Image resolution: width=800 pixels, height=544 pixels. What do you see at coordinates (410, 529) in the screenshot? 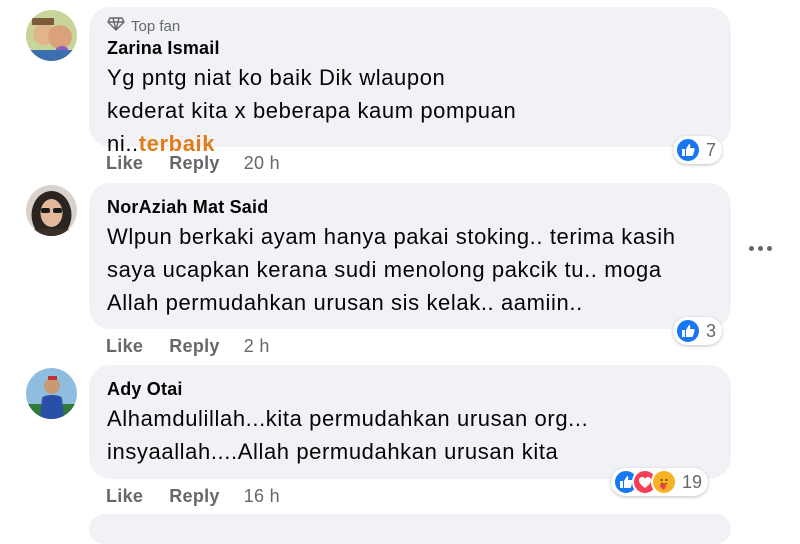
I see `comment-bubble` at bounding box center [410, 529].